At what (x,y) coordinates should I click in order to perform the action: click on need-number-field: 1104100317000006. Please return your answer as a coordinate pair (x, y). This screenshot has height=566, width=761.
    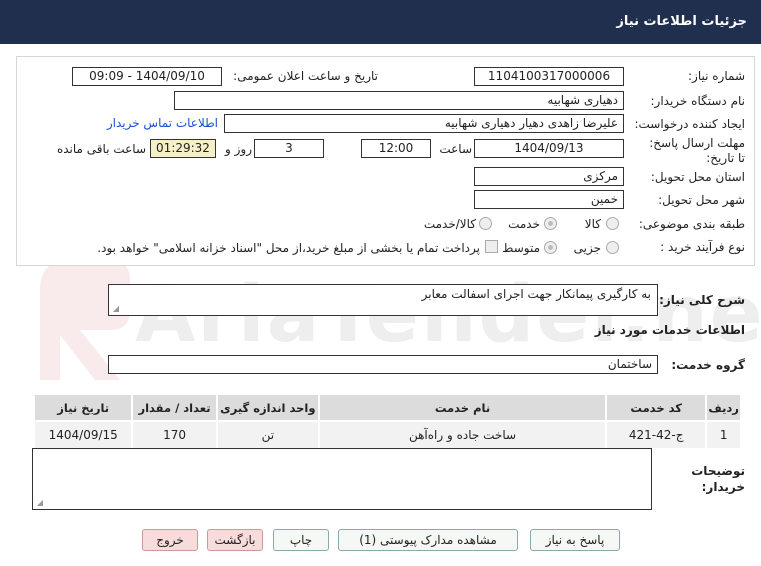
    Looking at the image, I should click on (549, 76).